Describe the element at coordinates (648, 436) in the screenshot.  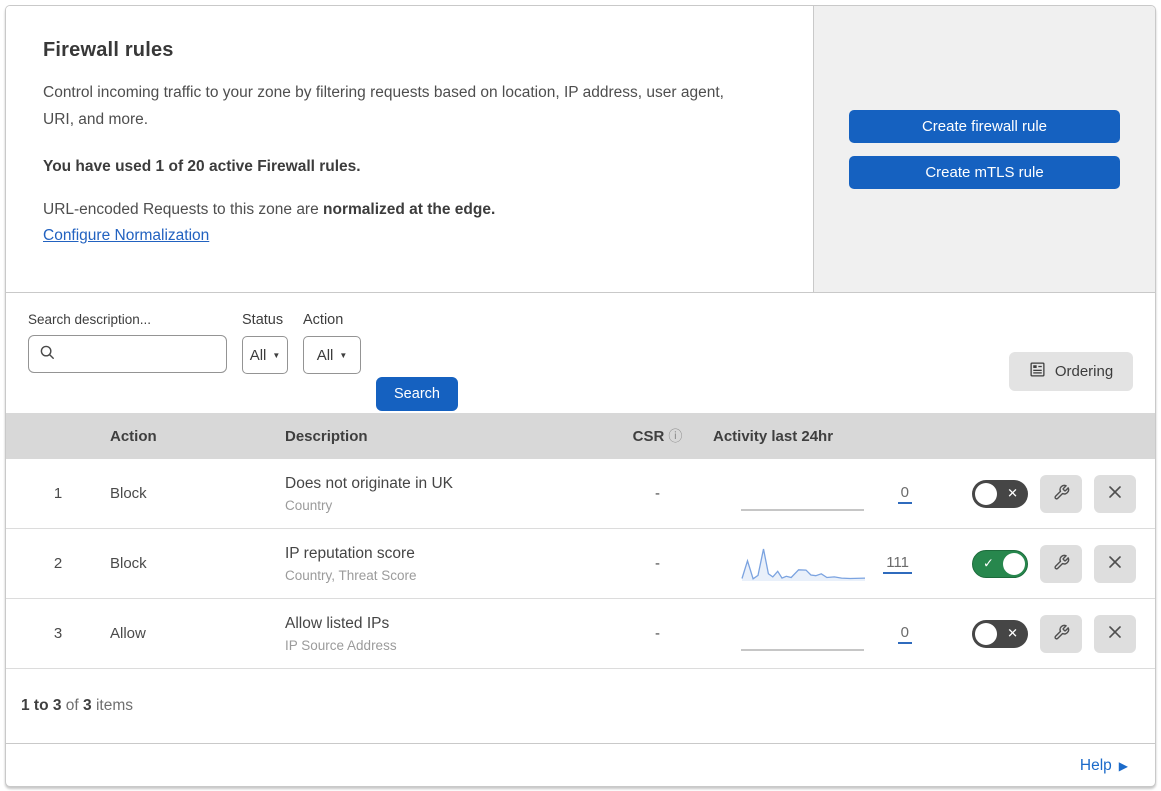
I see `column-csr-label: CSR` at that location.